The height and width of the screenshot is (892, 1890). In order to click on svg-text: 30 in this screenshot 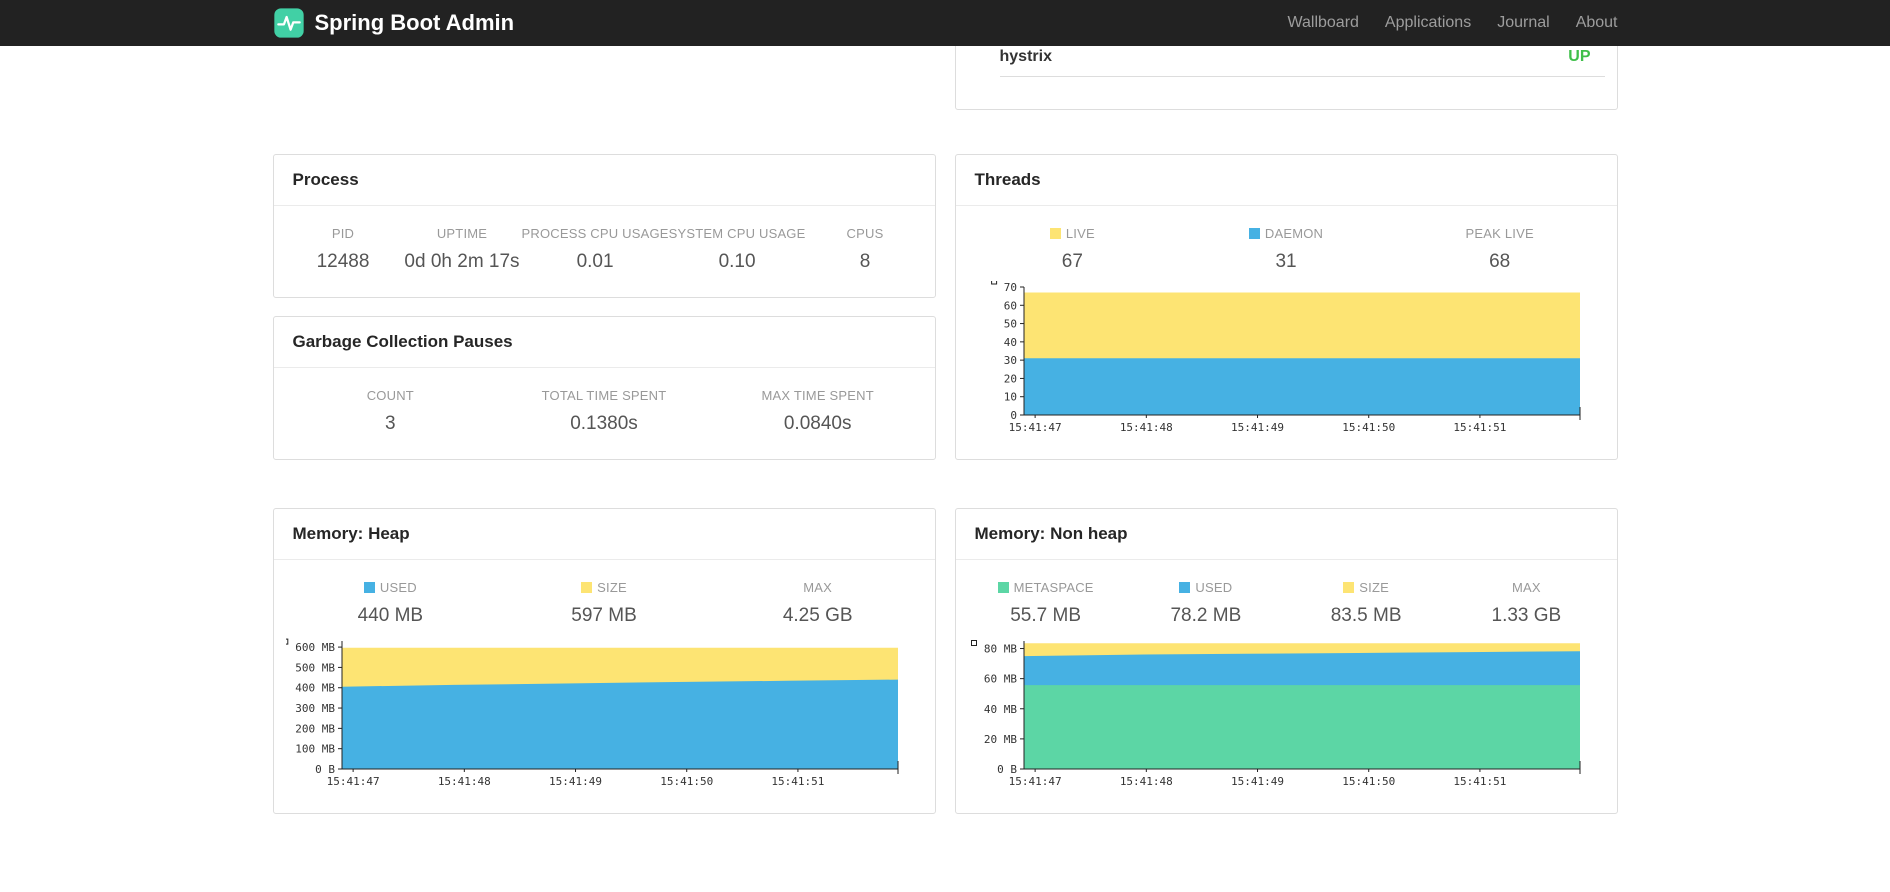, I will do `click(1009, 360)`.